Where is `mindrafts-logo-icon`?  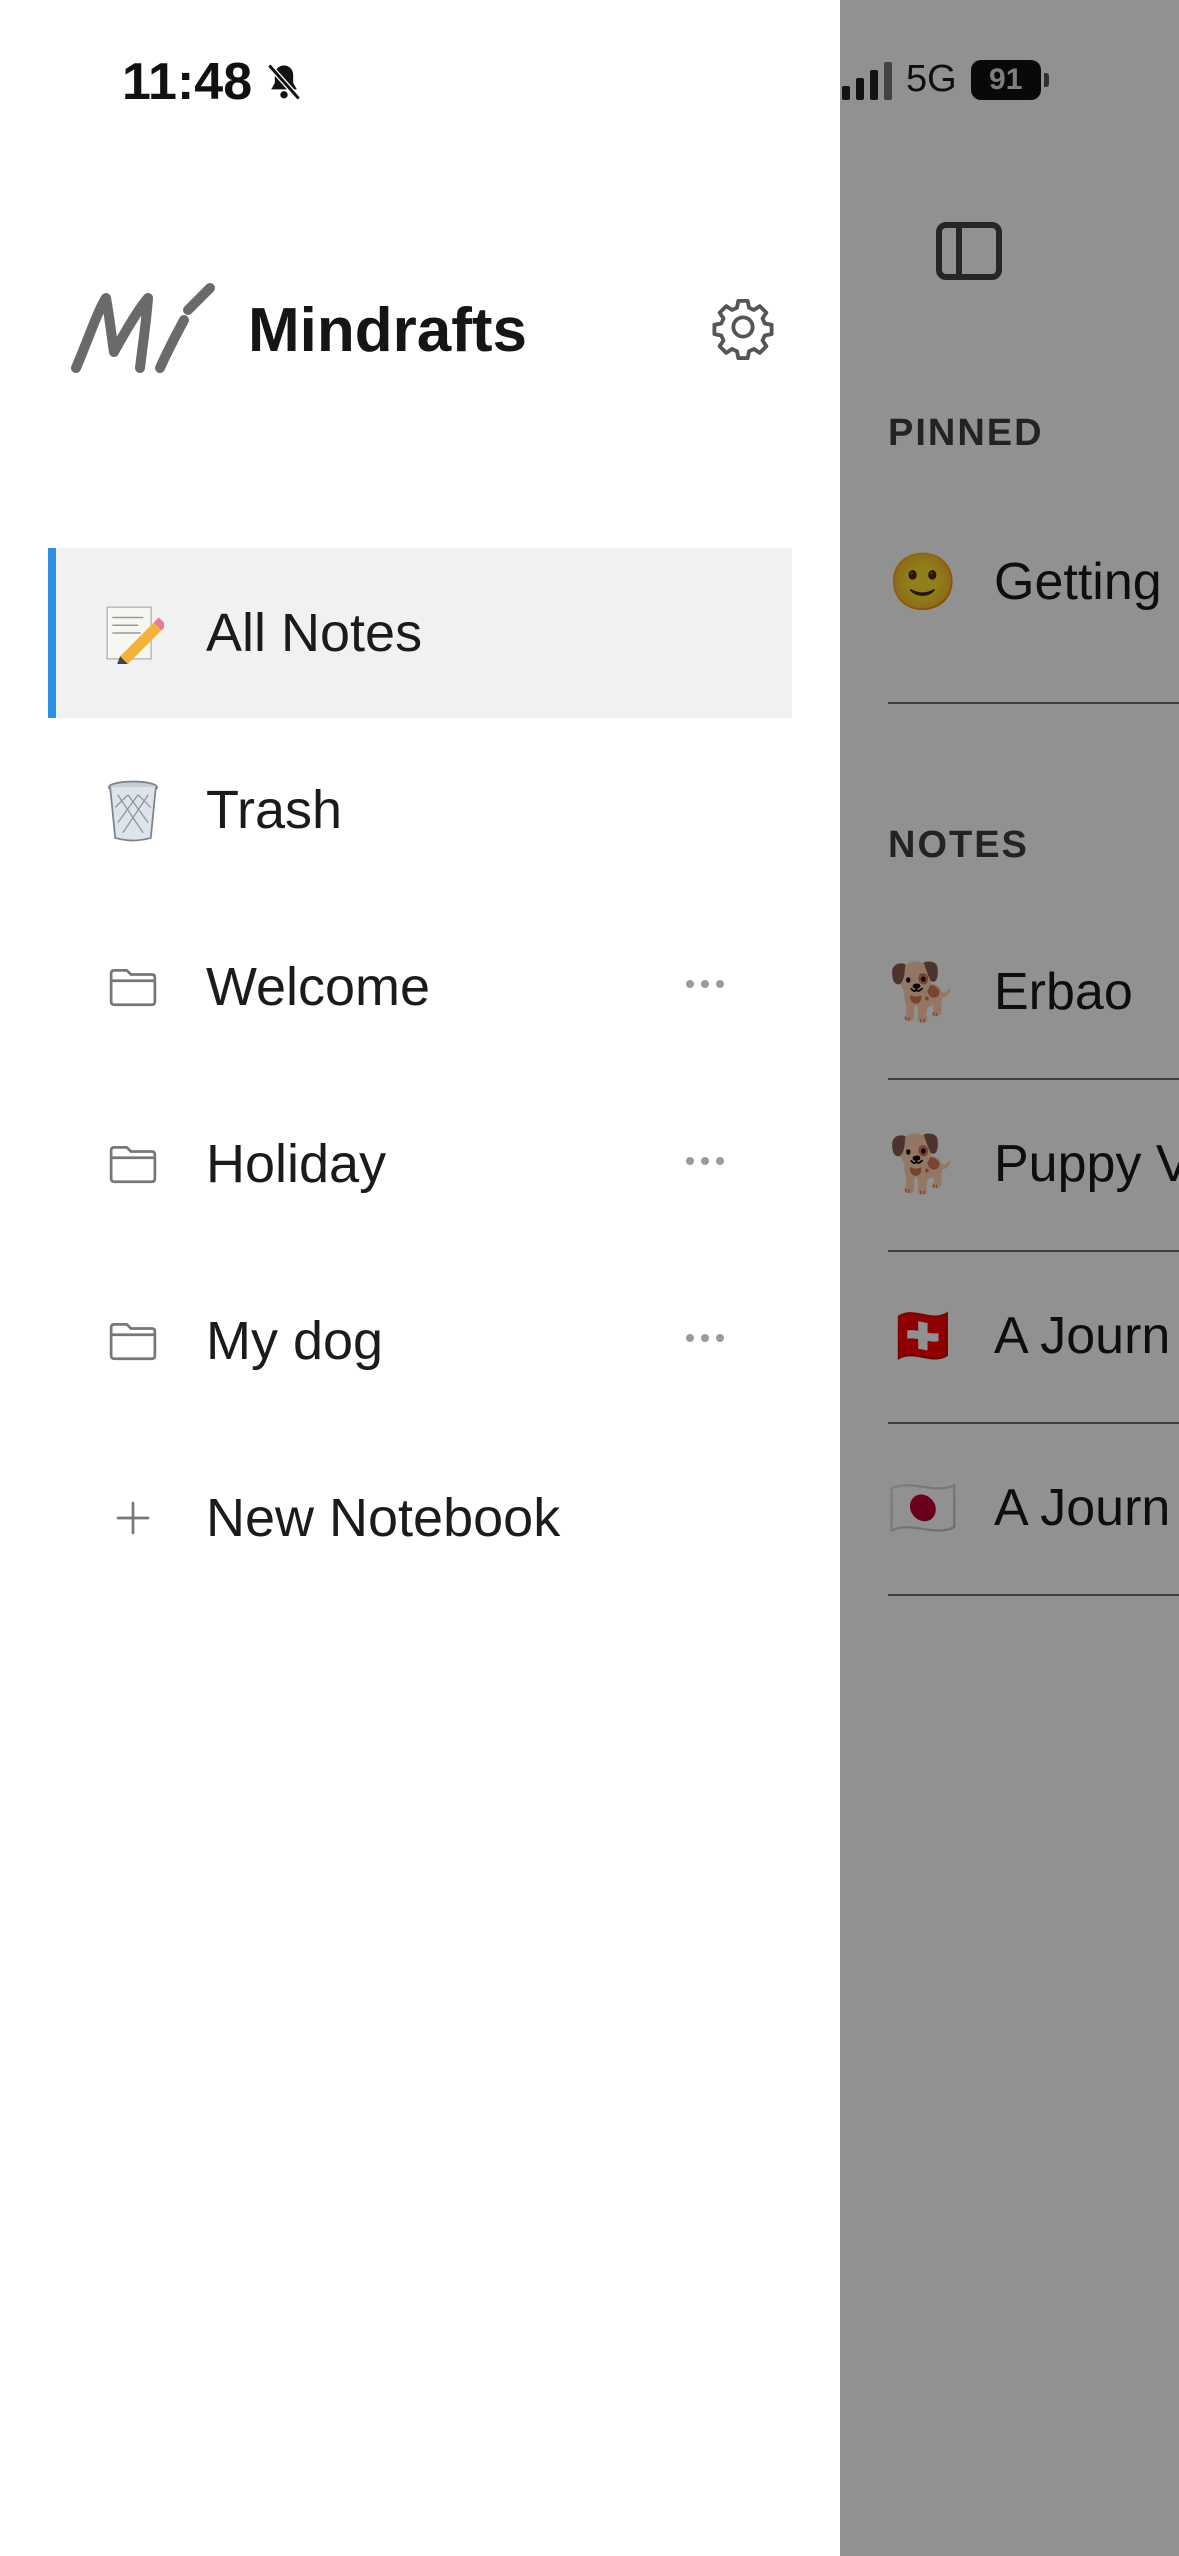 mindrafts-logo-icon is located at coordinates (143, 328).